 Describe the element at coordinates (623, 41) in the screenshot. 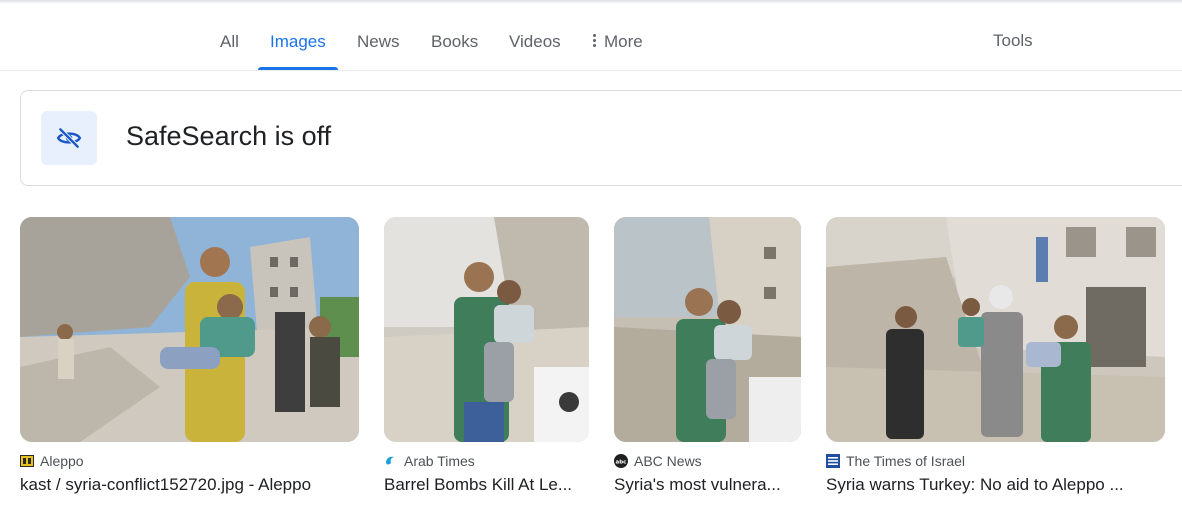

I see `tab-label: More` at that location.